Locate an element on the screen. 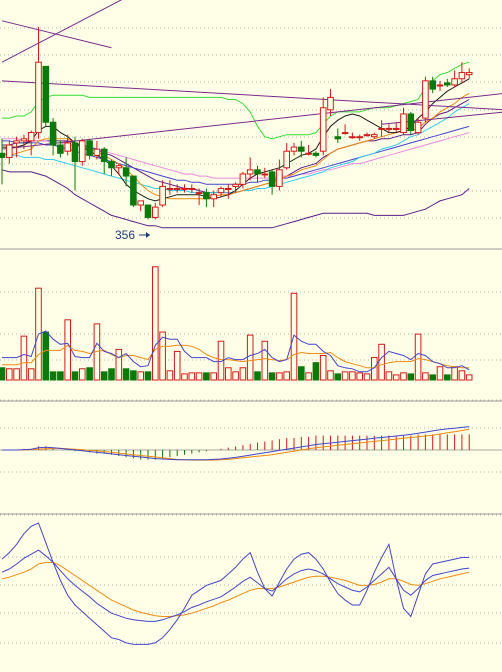 This screenshot has height=672, width=502. boll-upper-line is located at coordinates (236, 100).